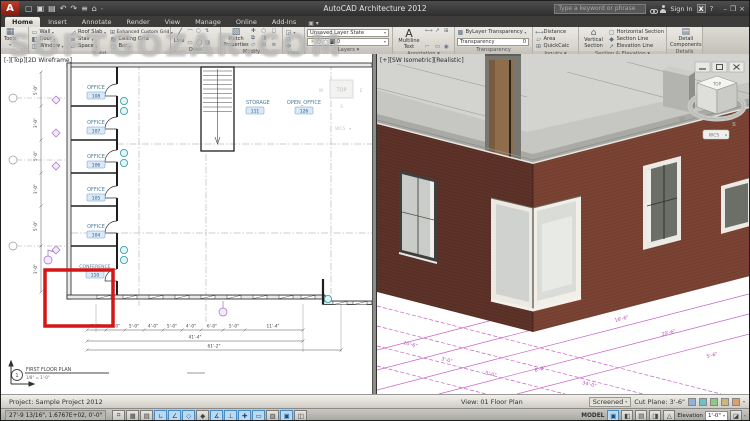 This screenshot has height=421, width=750. I want to click on selectioncycling-toggle: ◫, so click(301, 415).